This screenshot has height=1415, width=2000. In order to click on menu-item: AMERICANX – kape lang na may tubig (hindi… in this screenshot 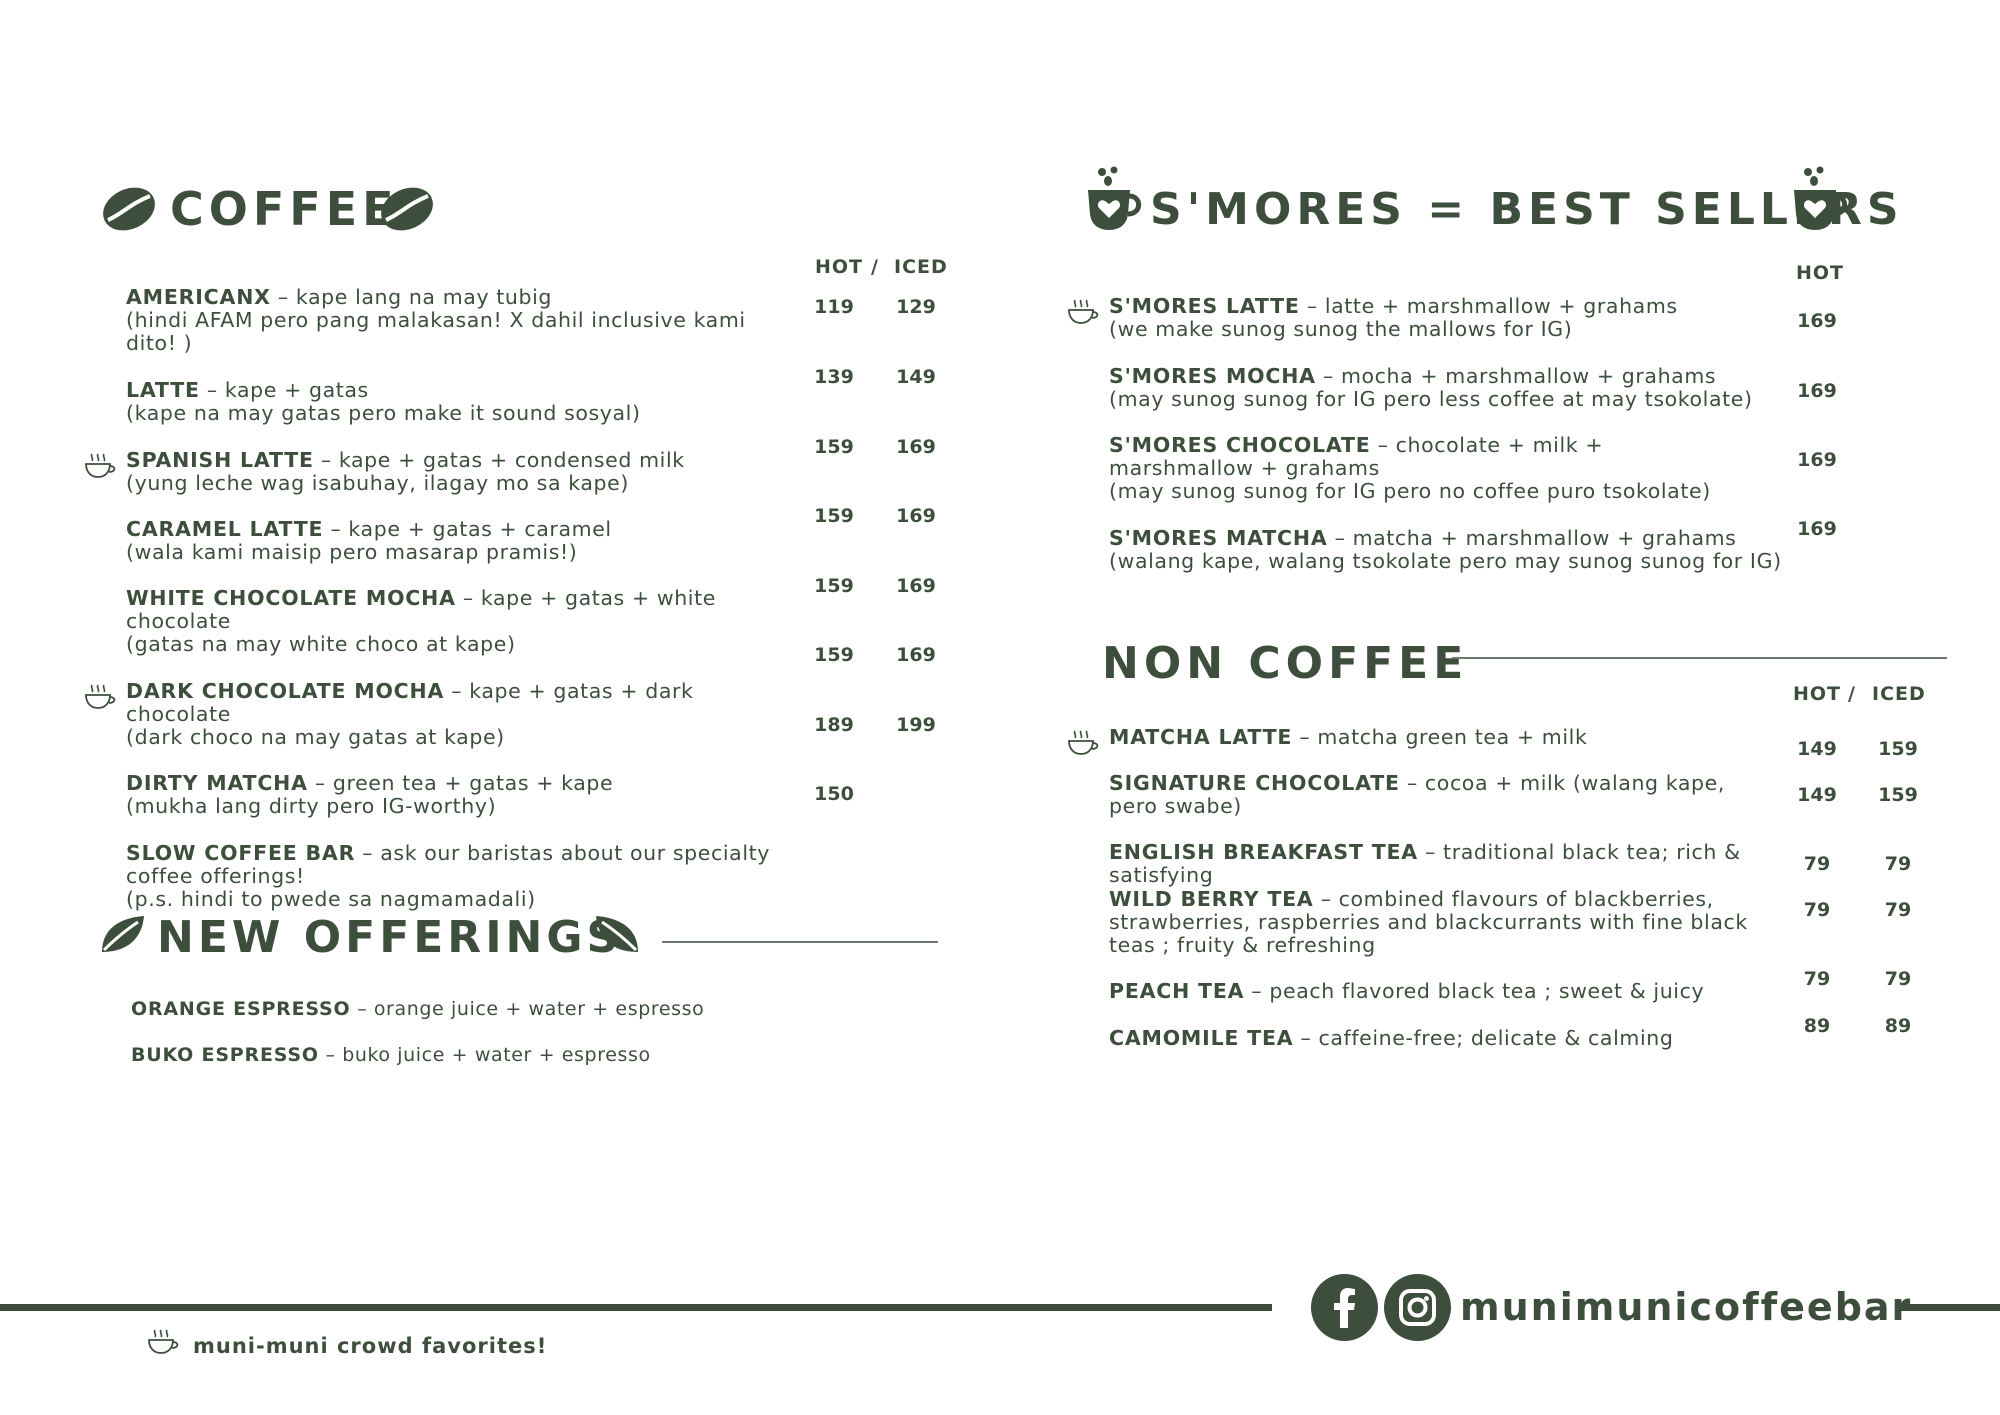, I will do `click(456, 320)`.